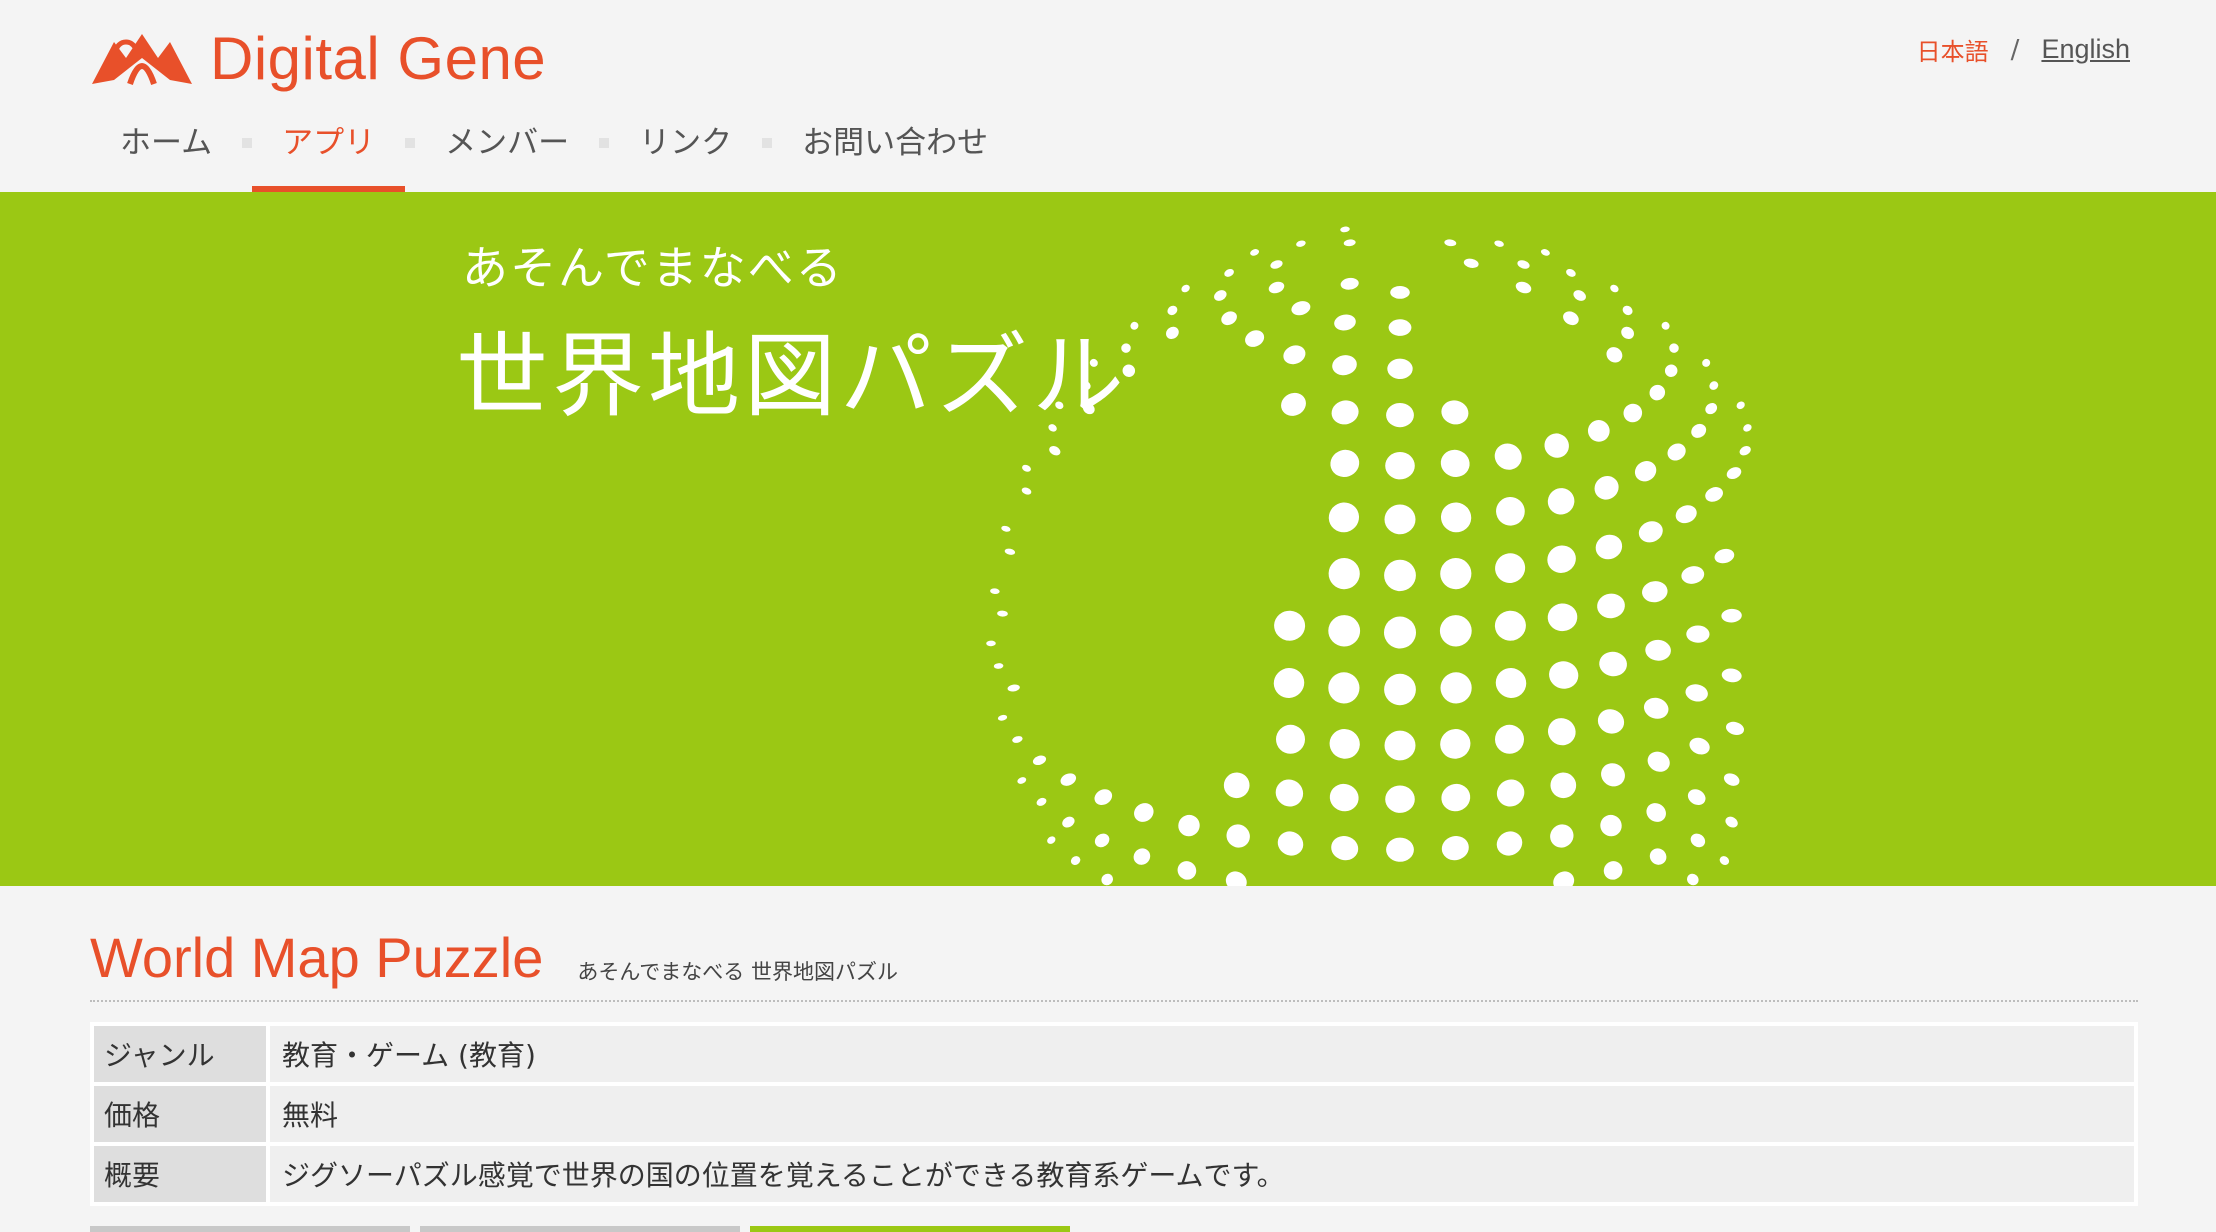 This screenshot has height=1232, width=2216. Describe the element at coordinates (2085, 49) in the screenshot. I see `lang-english-link: English` at that location.